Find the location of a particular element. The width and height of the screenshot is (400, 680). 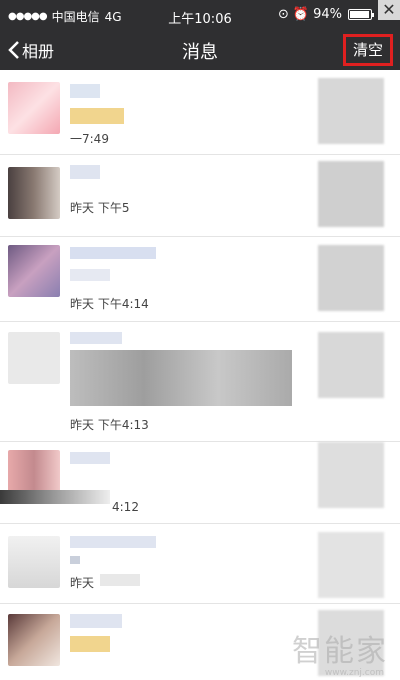

watermark-logo: 智能家 is located at coordinates (340, 651).